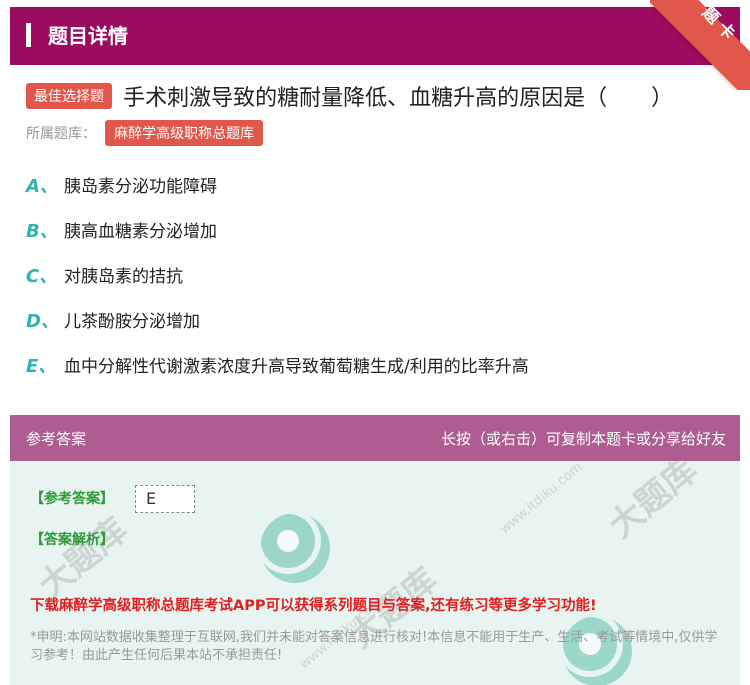 This screenshot has height=685, width=750. Describe the element at coordinates (700, 45) in the screenshot. I see `corner-ribbon: 题卡` at that location.